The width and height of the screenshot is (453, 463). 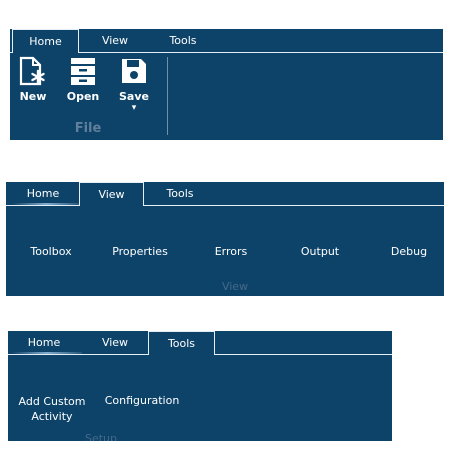 I want to click on new-document-icon, so click(x=32, y=71).